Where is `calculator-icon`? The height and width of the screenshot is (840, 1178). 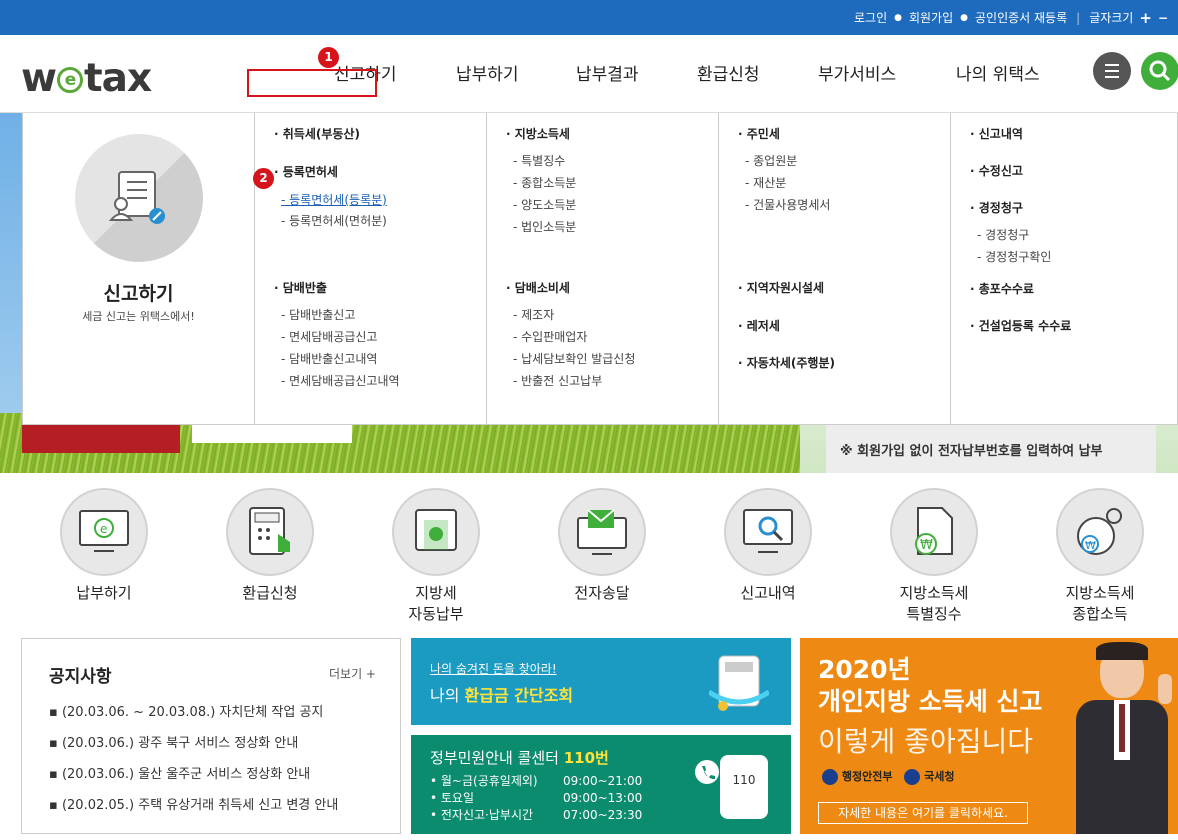 calculator-icon is located at coordinates (739, 683).